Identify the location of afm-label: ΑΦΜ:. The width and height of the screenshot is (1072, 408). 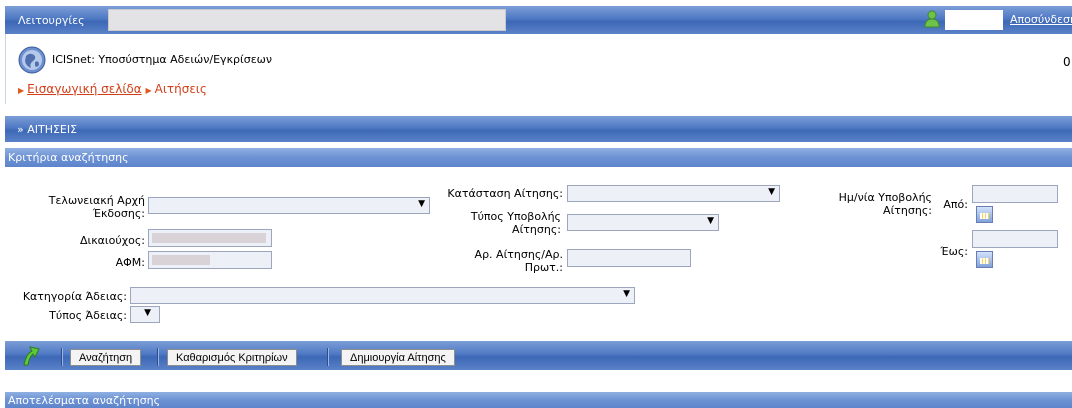
(130, 262).